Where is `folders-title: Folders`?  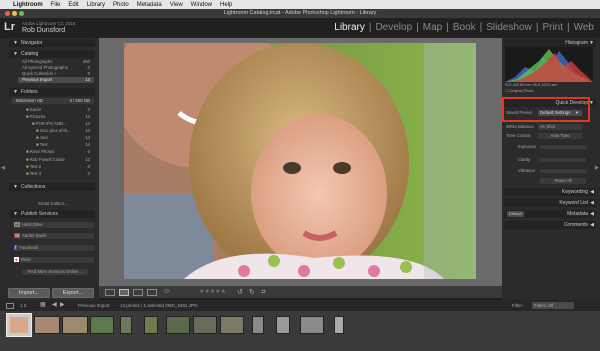
folders-title: Folders is located at coordinates (29, 92).